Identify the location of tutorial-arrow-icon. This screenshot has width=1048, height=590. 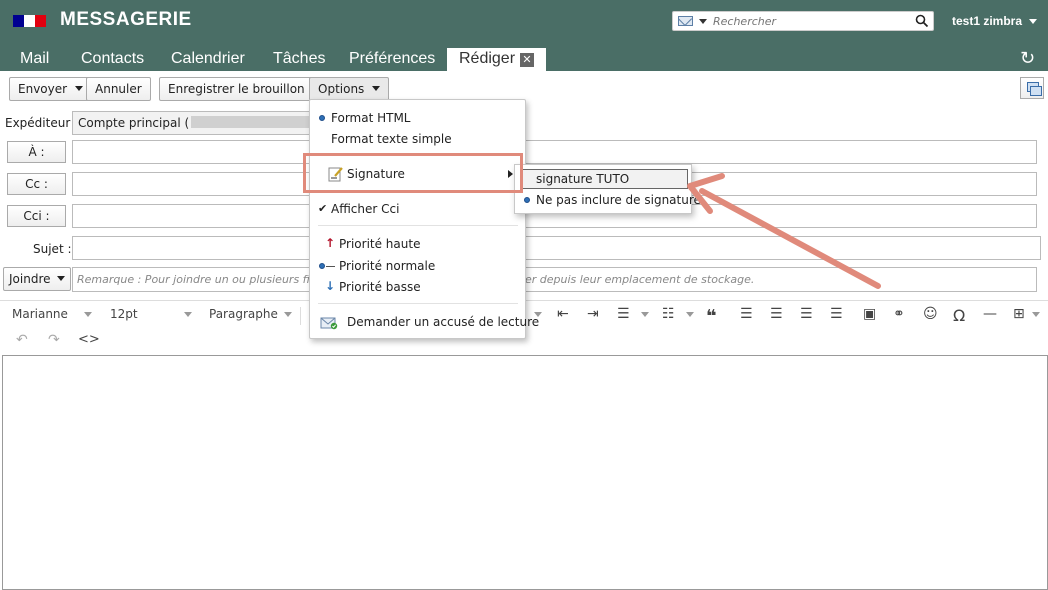
(784, 231).